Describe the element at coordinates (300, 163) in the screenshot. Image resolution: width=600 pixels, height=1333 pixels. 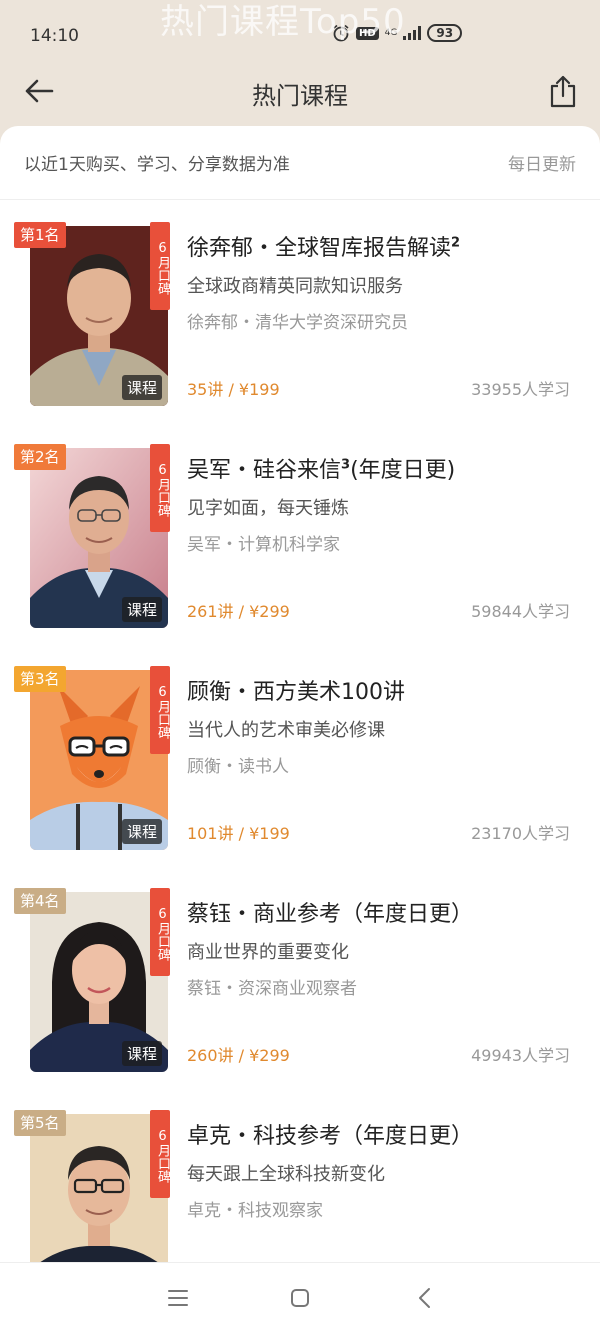
I see `ranking-info-row: 以近1天购买、学习、分享数据为准 每日更新` at that location.